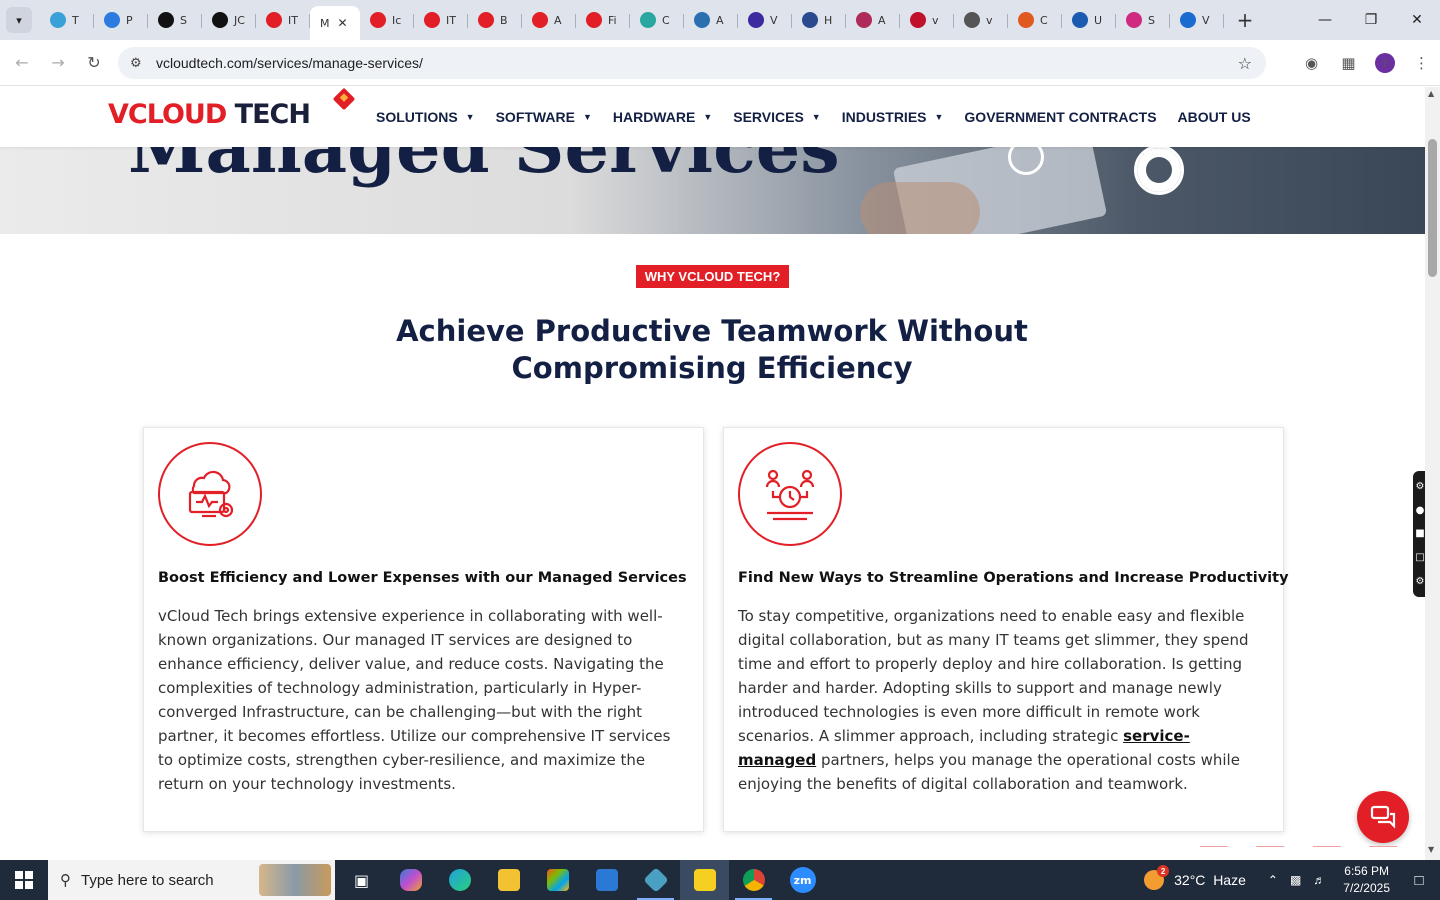 The height and width of the screenshot is (900, 1440). Describe the element at coordinates (19, 20) in the screenshot. I see `tab-search-button: ▾` at that location.